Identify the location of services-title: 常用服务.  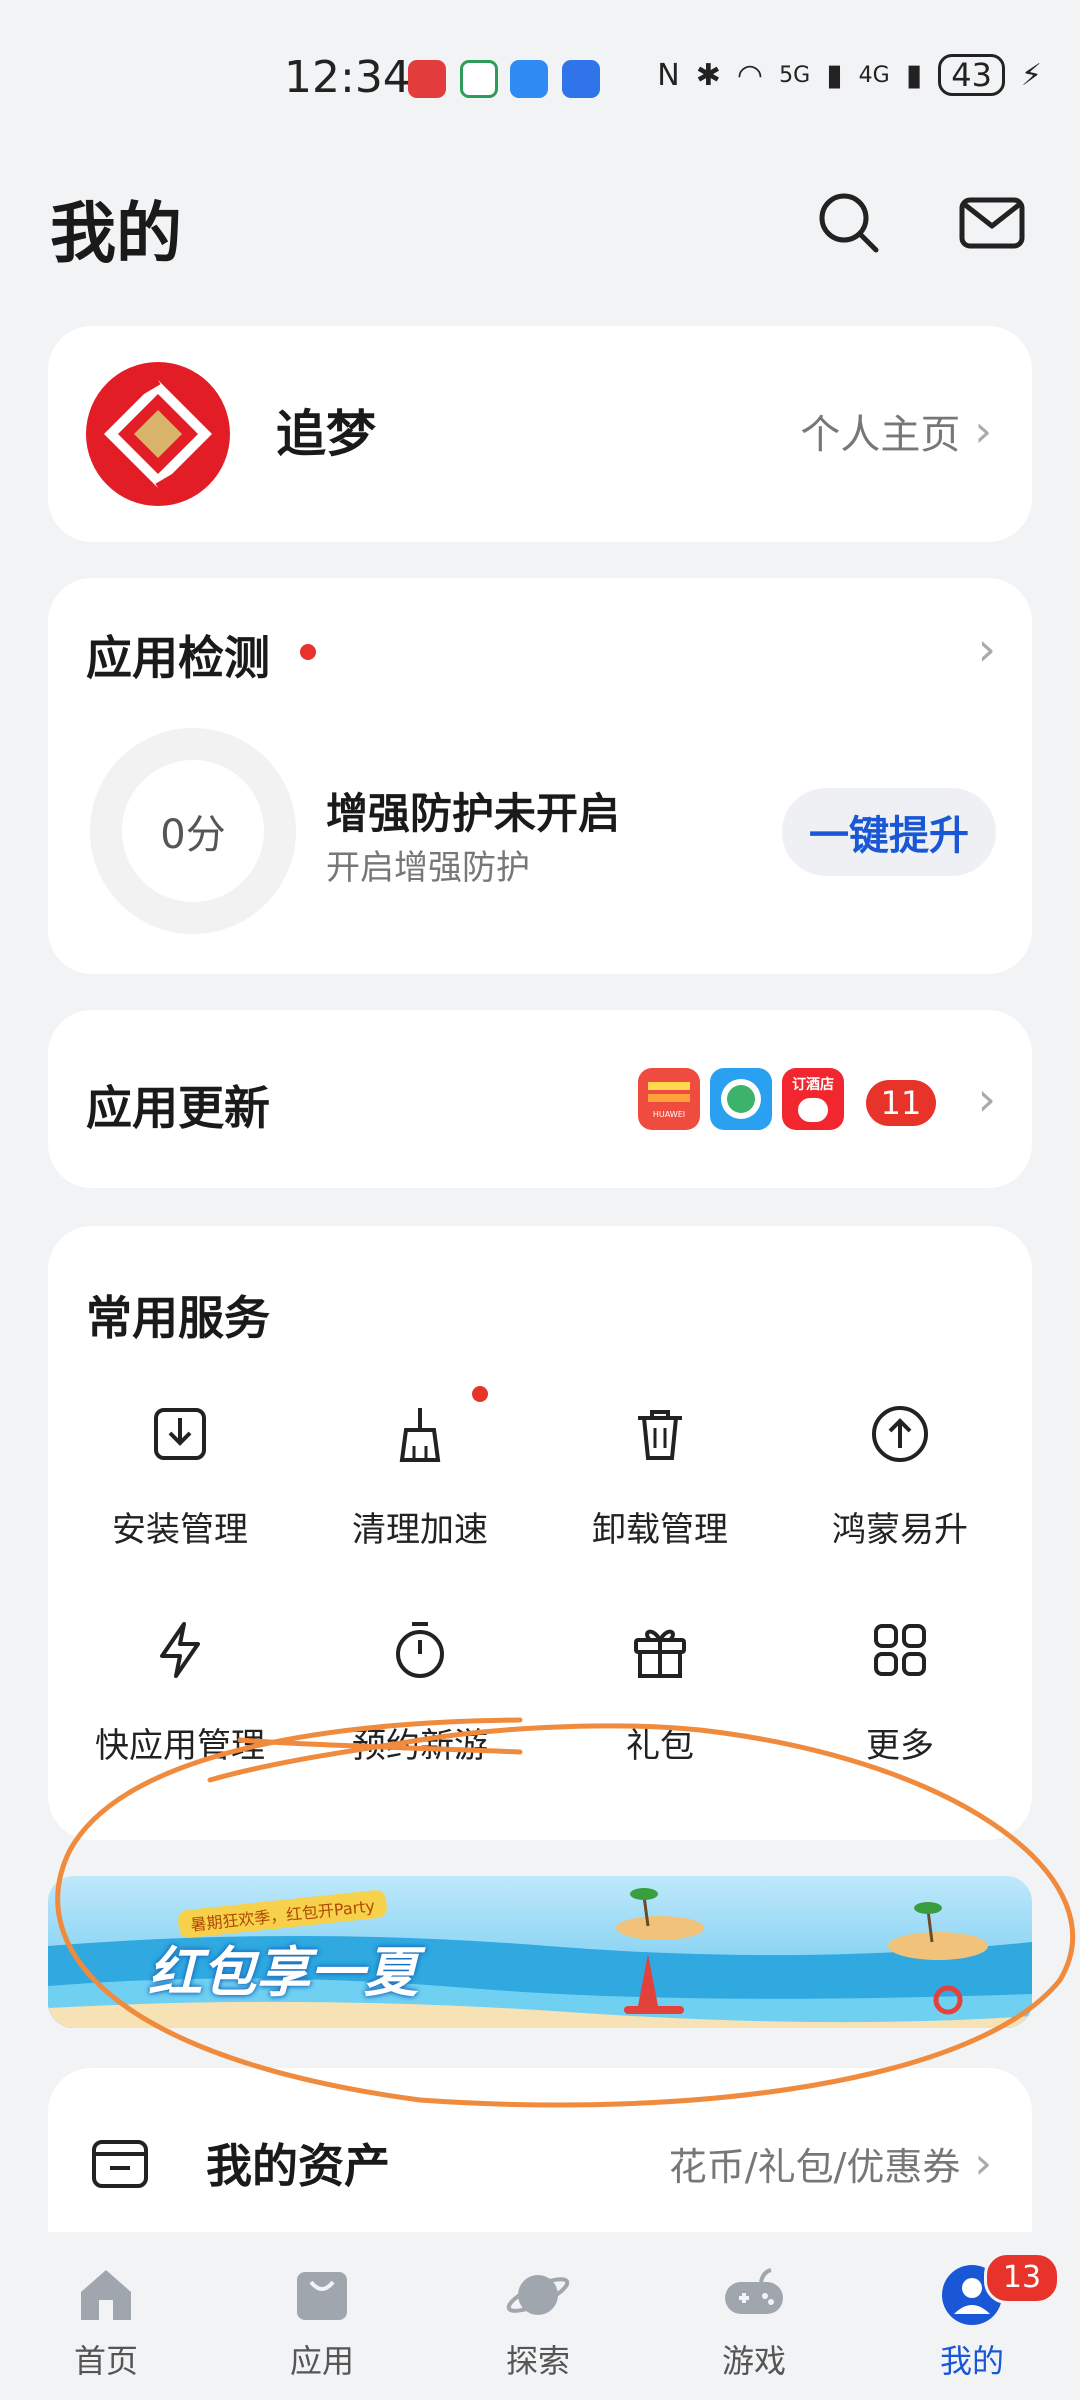
(178, 1318).